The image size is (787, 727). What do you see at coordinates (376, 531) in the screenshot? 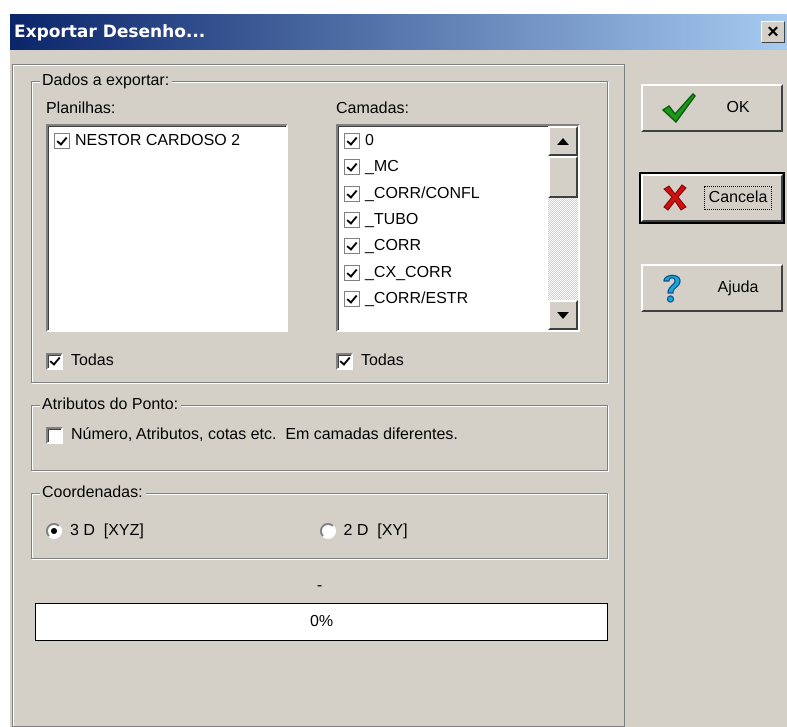
I see `radio-label: 2 D [XY]` at bounding box center [376, 531].